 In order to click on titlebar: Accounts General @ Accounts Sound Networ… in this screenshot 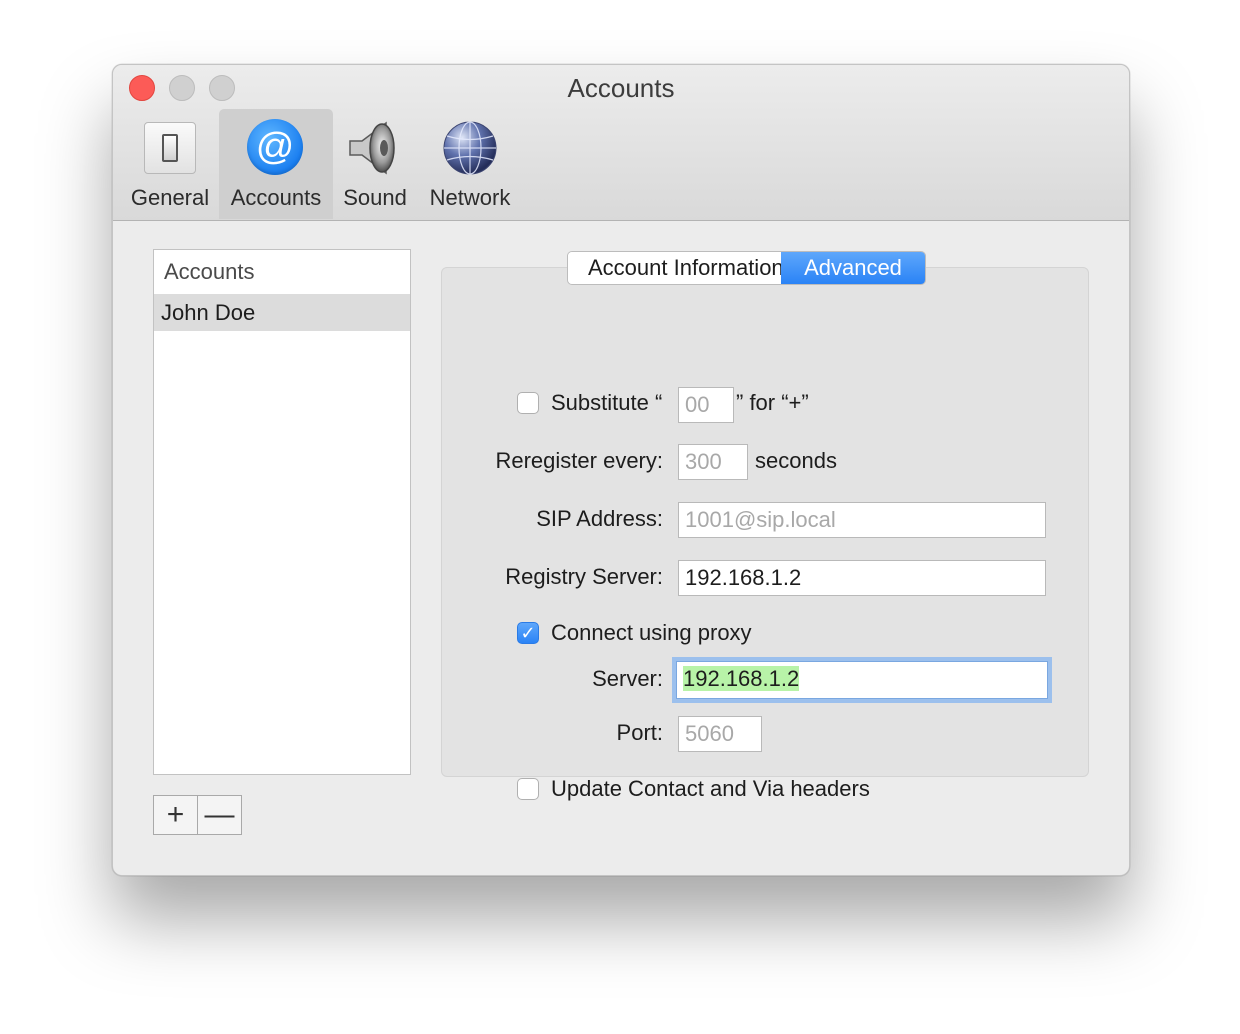, I will do `click(621, 143)`.